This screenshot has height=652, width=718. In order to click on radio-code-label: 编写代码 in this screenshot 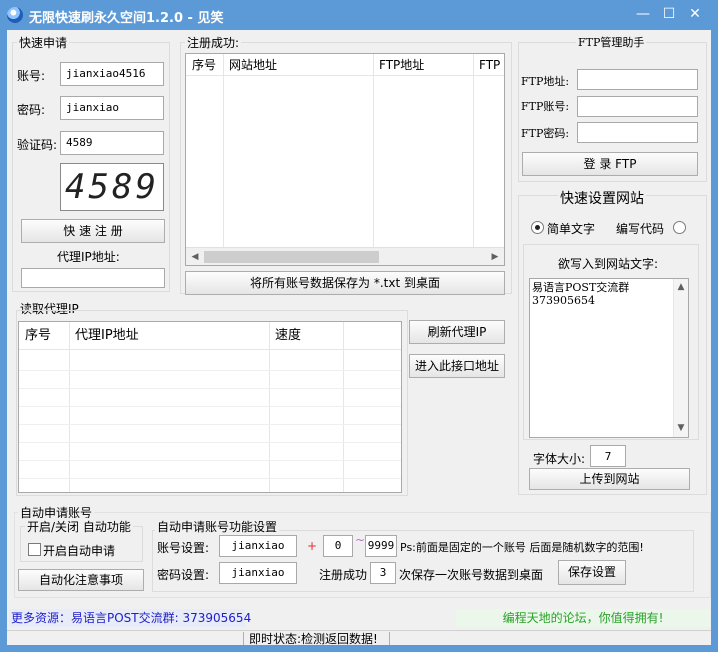, I will do `click(640, 228)`.